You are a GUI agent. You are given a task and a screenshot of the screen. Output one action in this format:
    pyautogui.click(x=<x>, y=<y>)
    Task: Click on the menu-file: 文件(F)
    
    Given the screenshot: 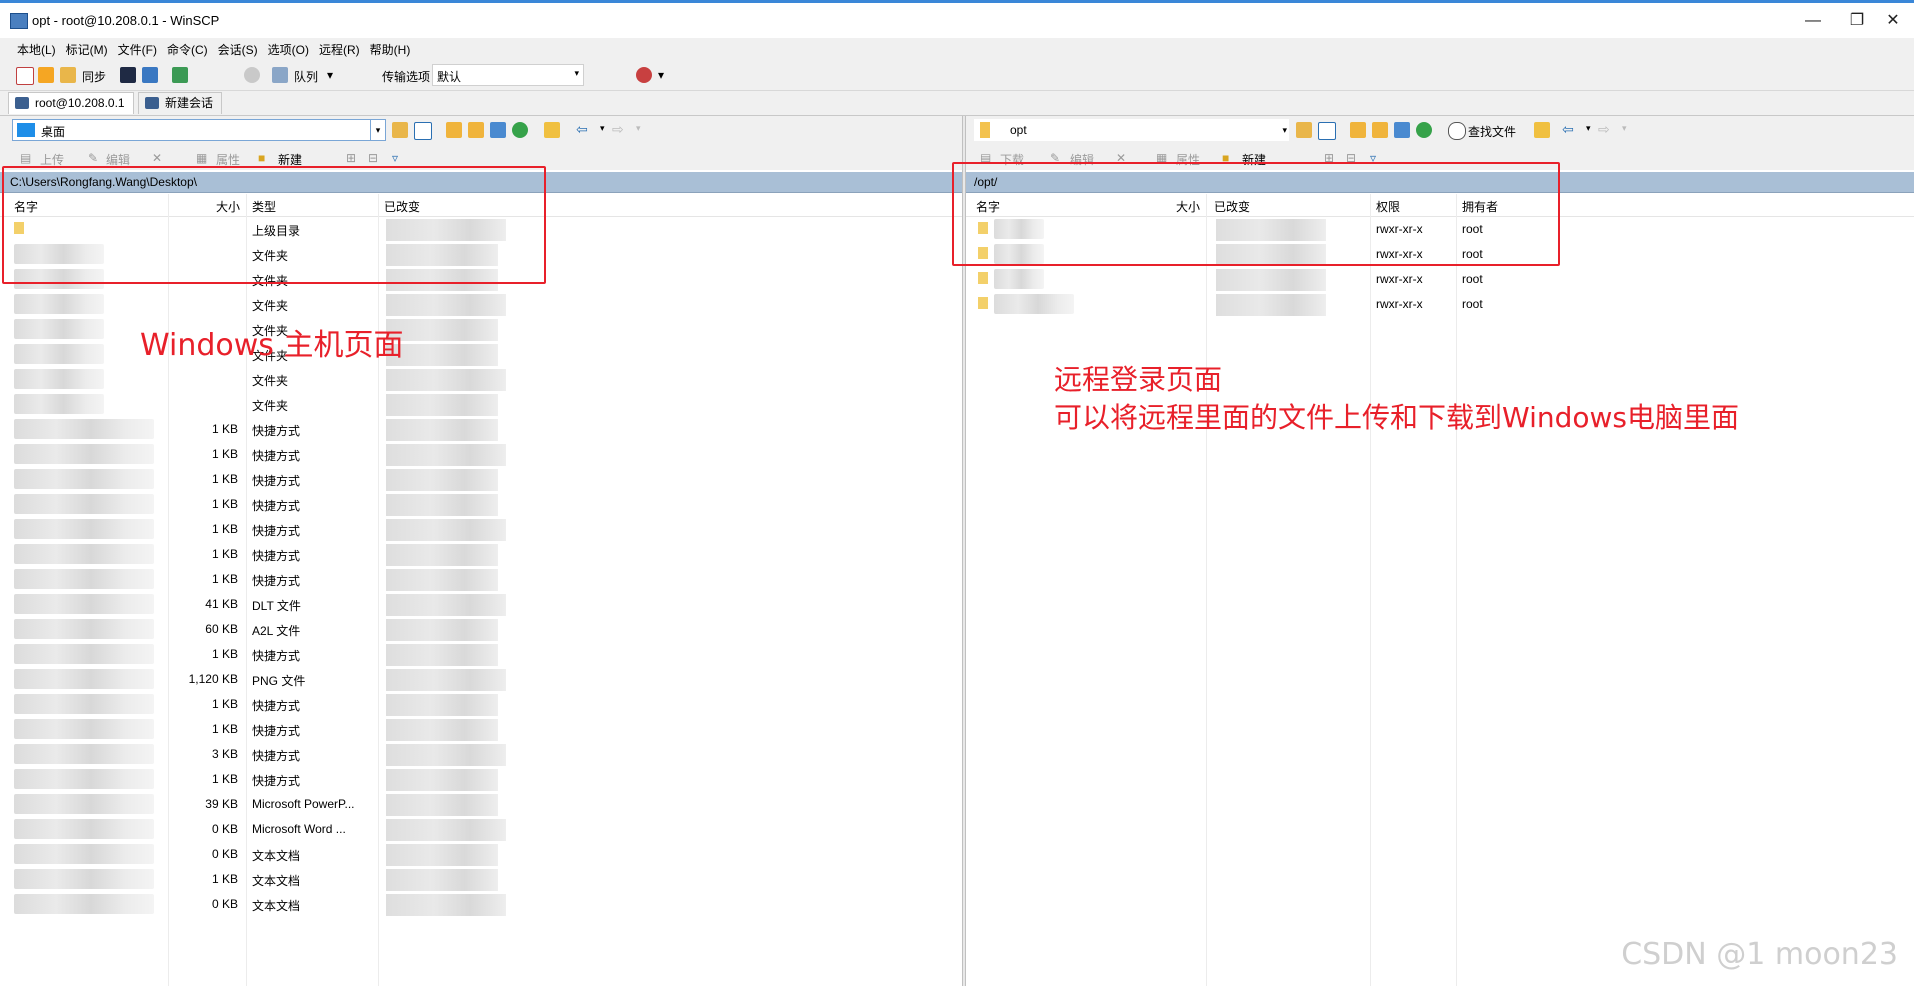 What is the action you would take?
    pyautogui.click(x=137, y=49)
    